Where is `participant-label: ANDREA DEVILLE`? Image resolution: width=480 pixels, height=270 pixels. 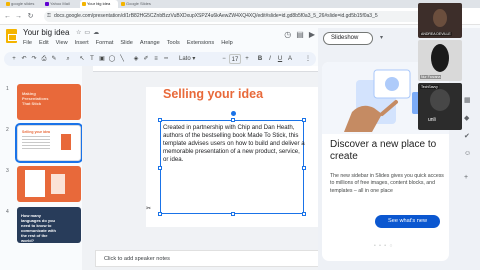
participant-label: ANDREA DEVILLE is located at coordinates (436, 34).